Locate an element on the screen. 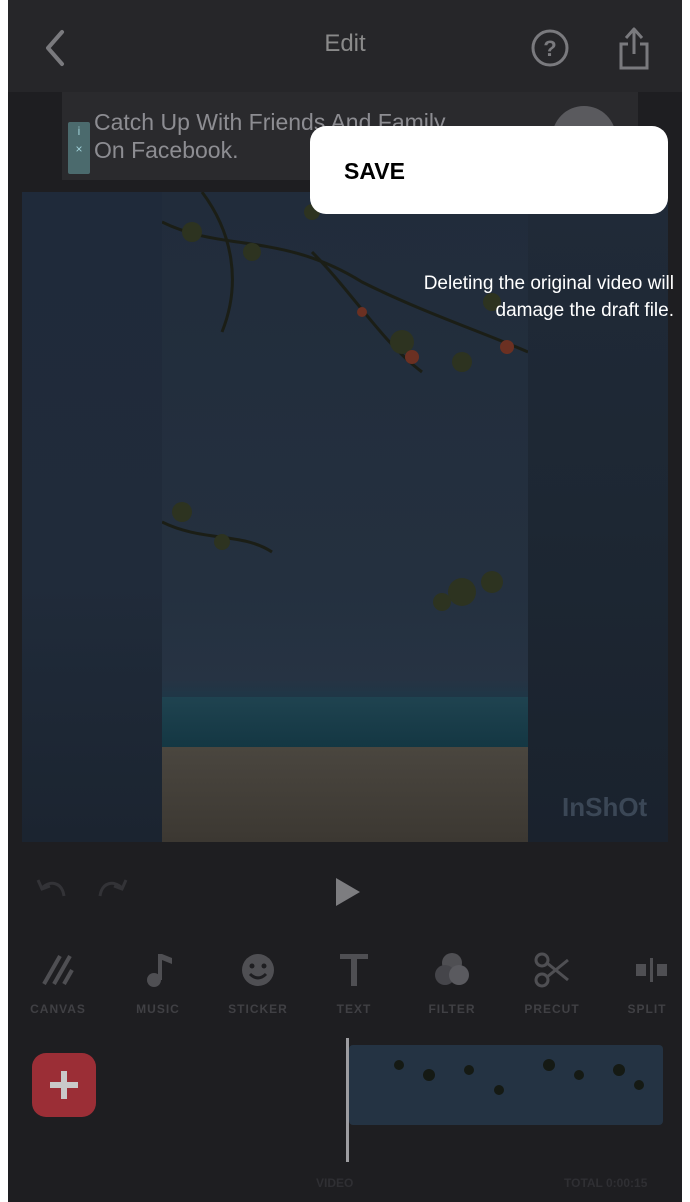  playhead is located at coordinates (347, 1100).